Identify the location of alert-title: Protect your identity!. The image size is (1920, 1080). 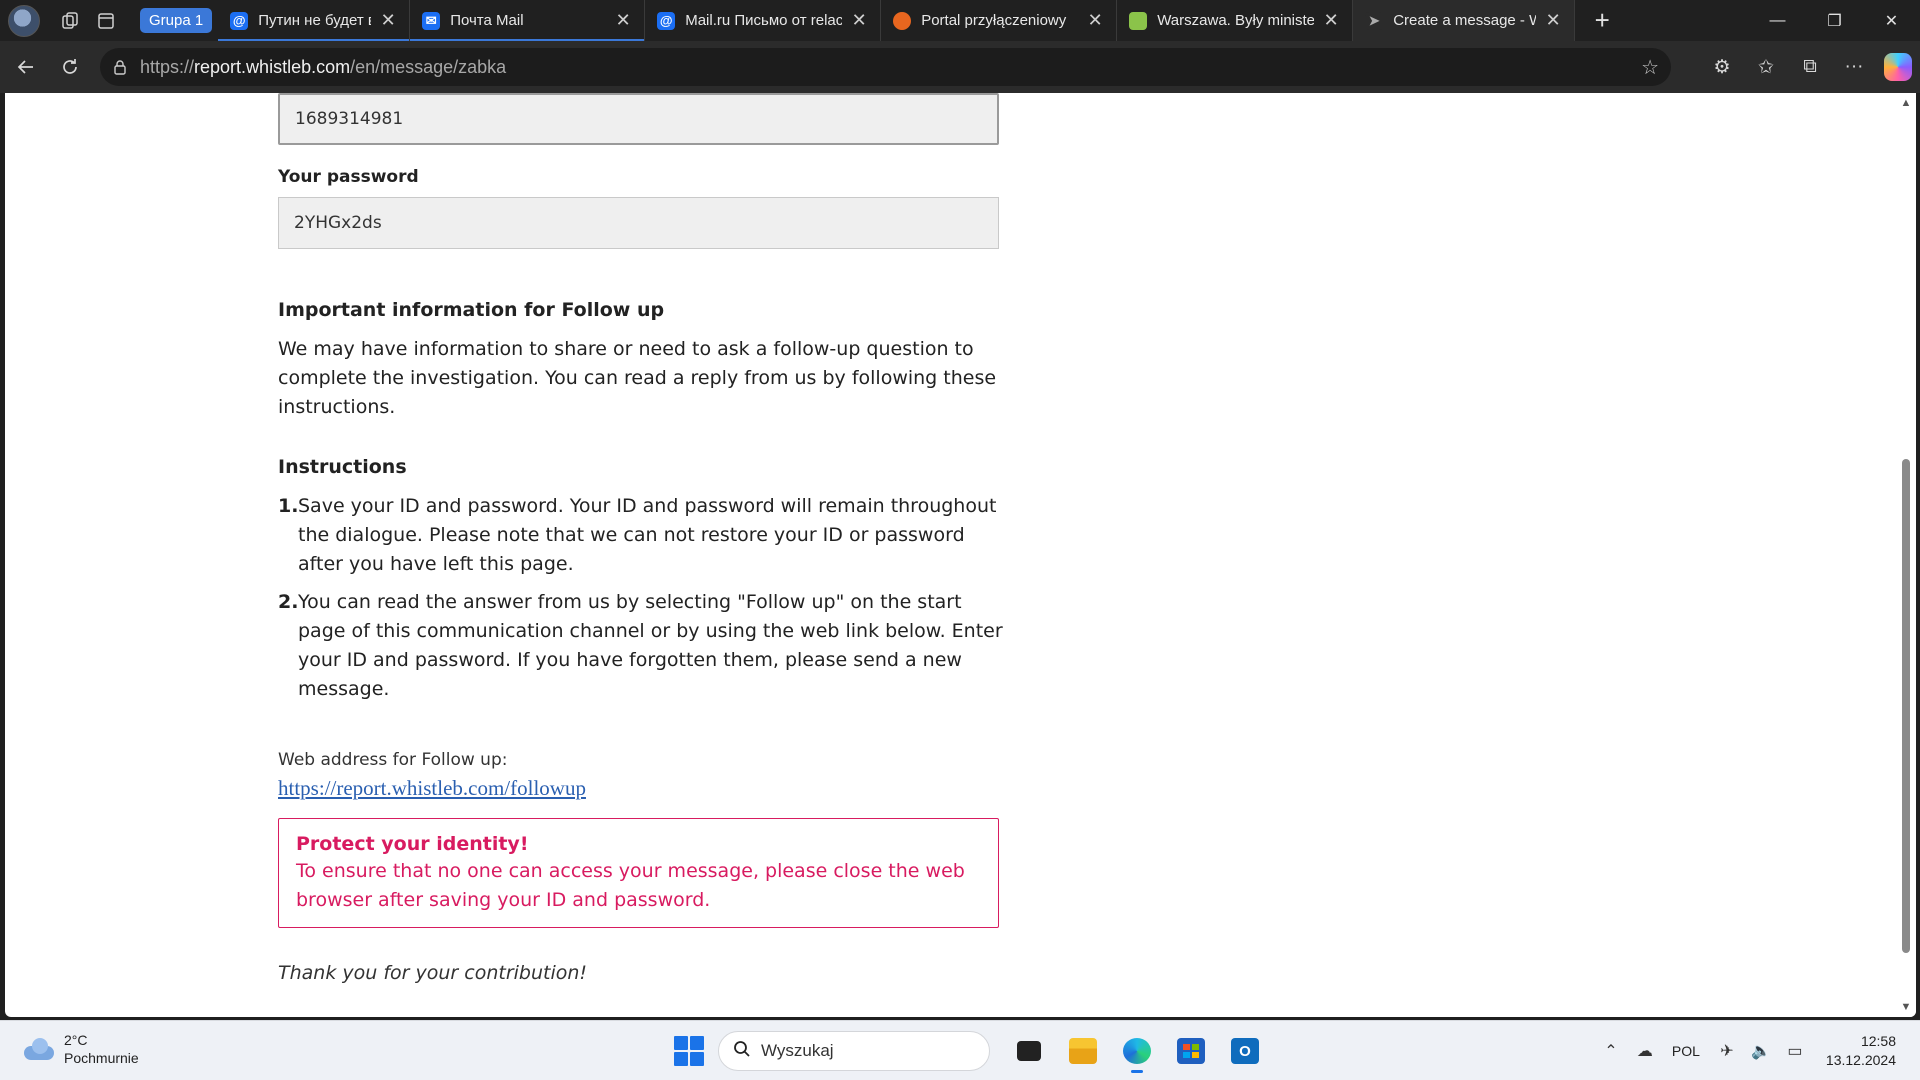
(412, 844).